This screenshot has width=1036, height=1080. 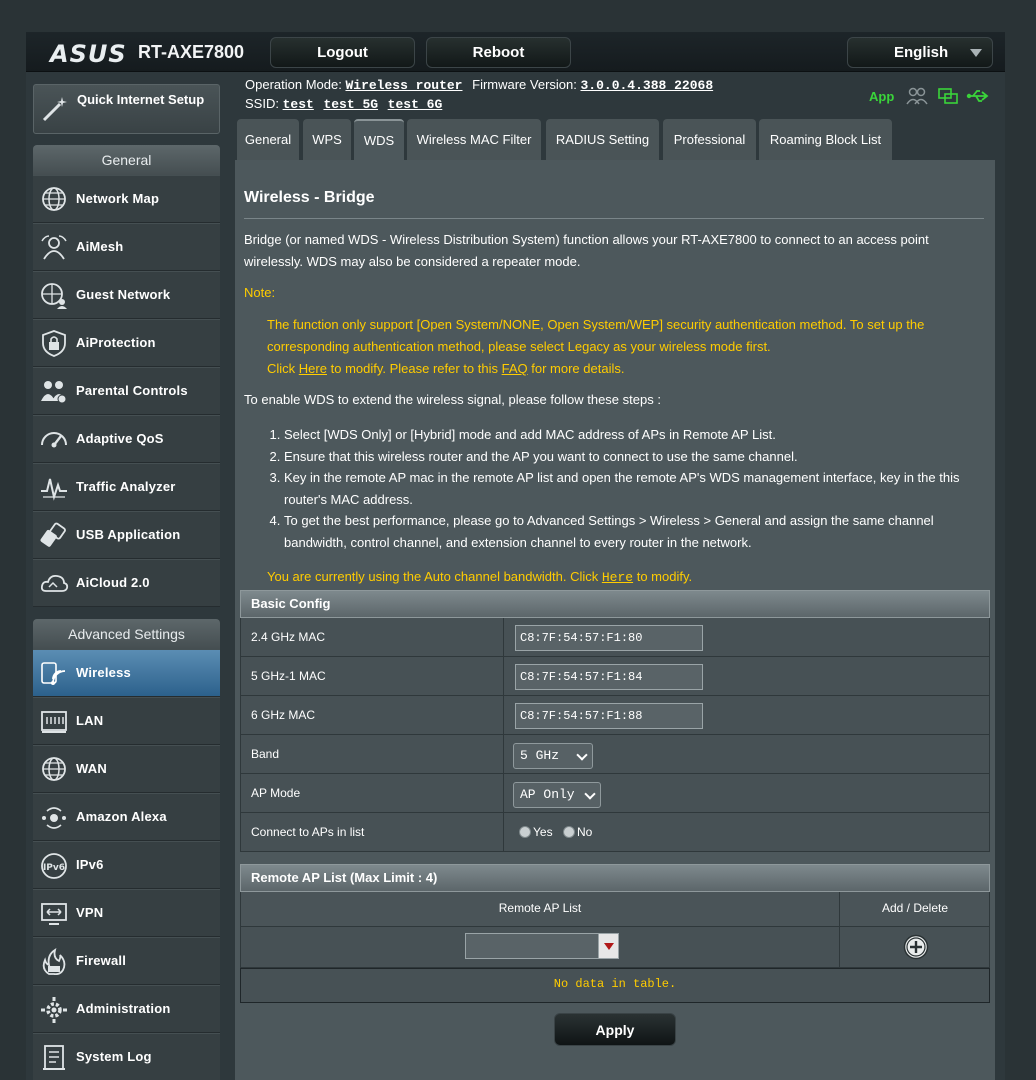 What do you see at coordinates (615, 984) in the screenshot?
I see `empty-table-message: No data in table.` at bounding box center [615, 984].